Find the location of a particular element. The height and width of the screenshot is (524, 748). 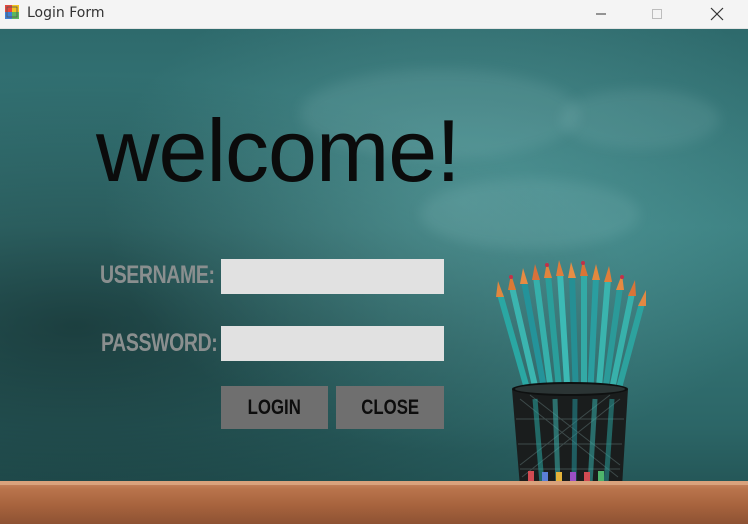

login-button-label: LOGIN is located at coordinates (274, 407).